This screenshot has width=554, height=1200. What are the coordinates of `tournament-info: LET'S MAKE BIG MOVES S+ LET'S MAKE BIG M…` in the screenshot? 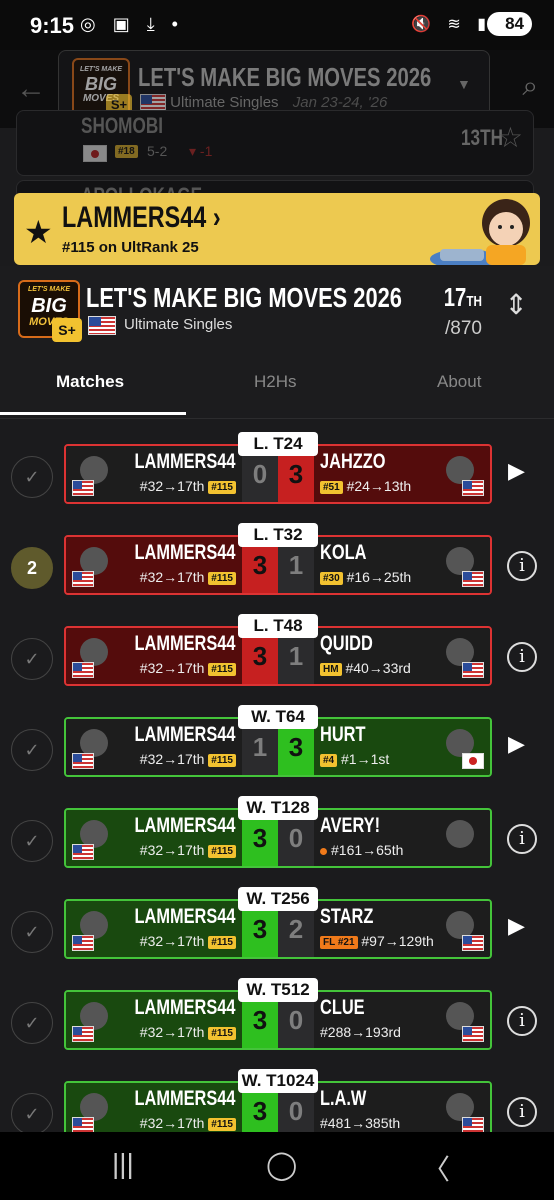 It's located at (277, 311).